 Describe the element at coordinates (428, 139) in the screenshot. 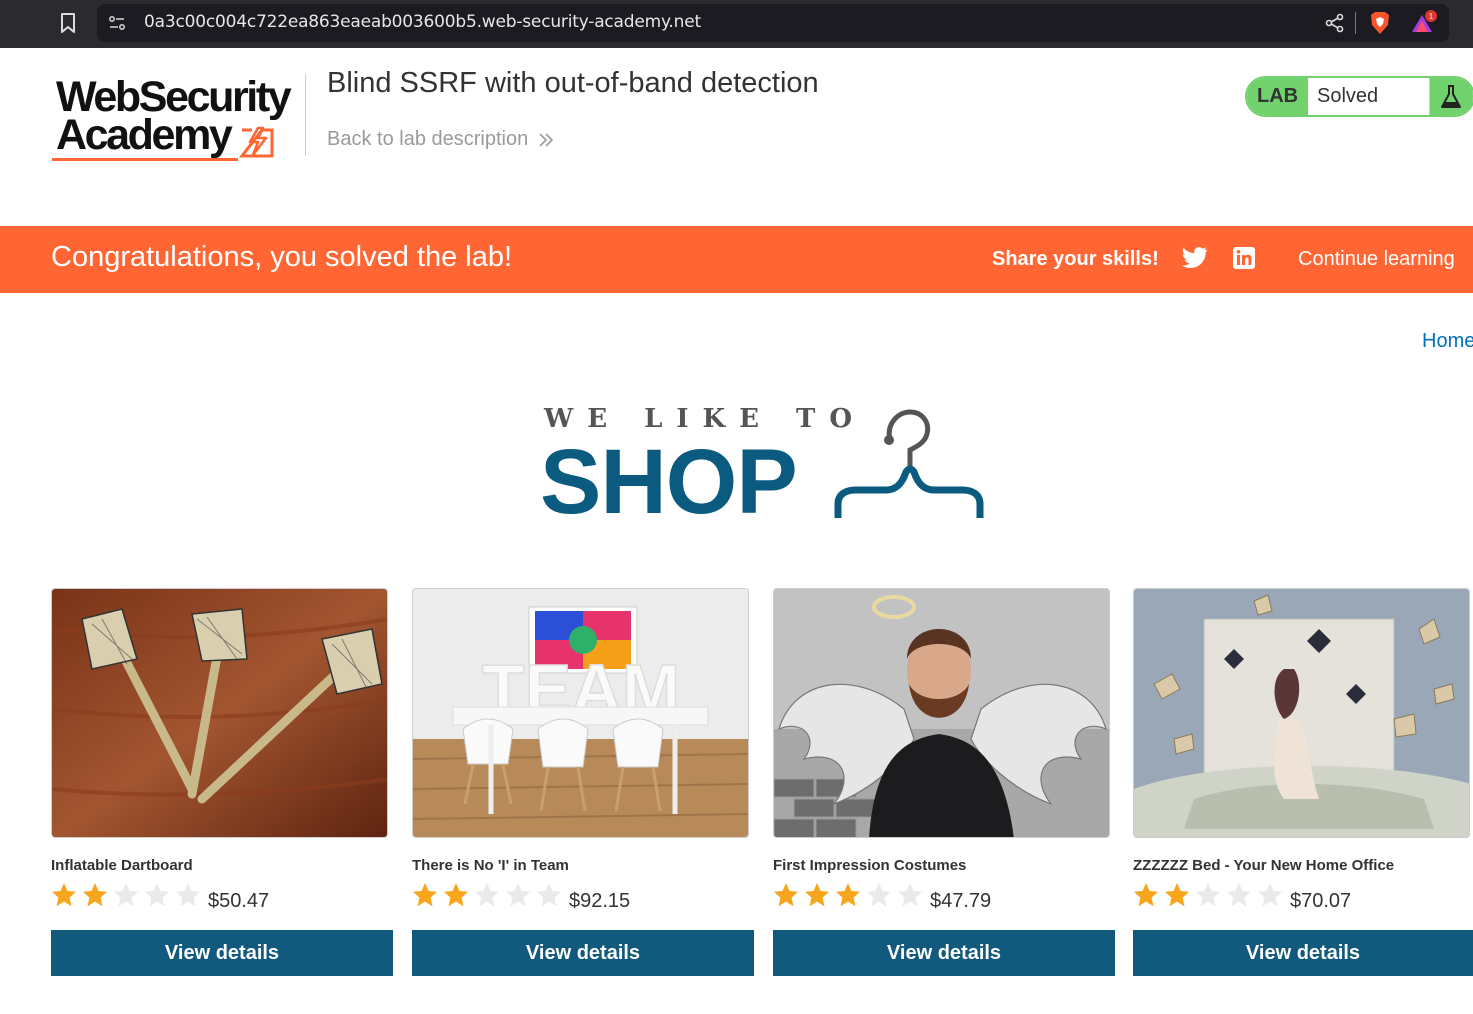

I see `back-link-label: Back to lab description` at that location.